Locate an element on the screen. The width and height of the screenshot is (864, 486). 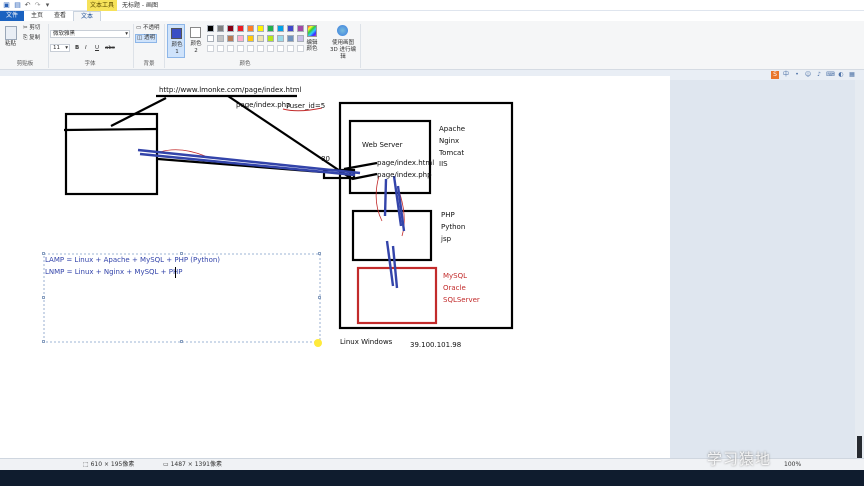
color1-swatch is located at coordinates (176, 33).